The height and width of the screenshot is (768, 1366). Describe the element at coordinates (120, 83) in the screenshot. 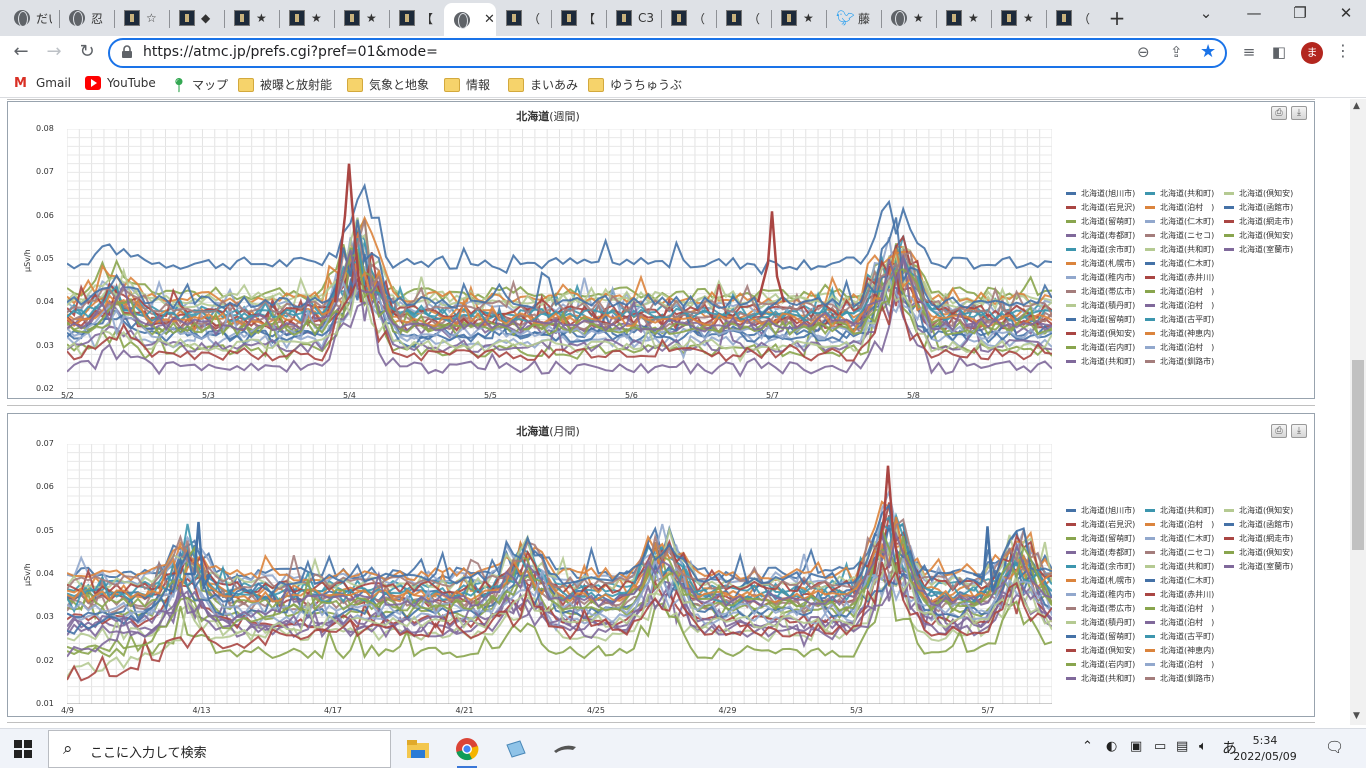

I see `bookmark-item: YouTube` at that location.